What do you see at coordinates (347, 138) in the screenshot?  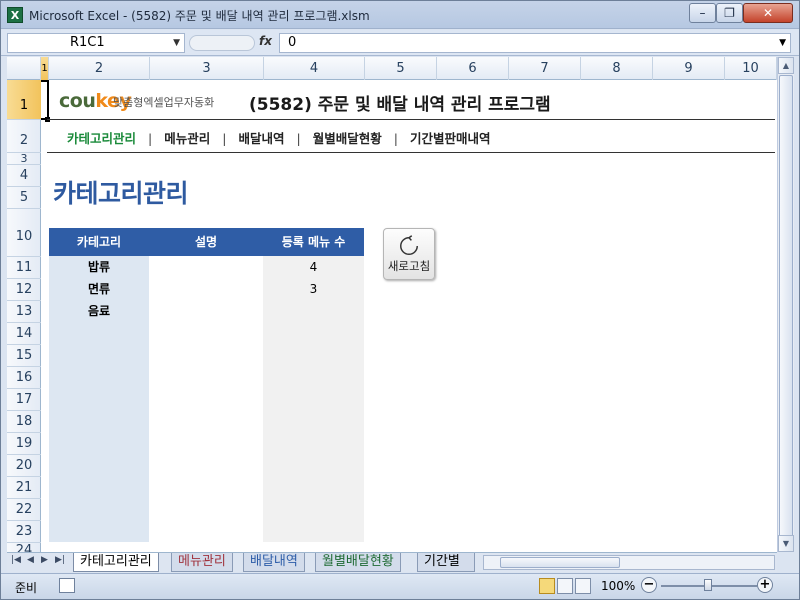 I see `nav-item-monthly: 월별배달현황` at bounding box center [347, 138].